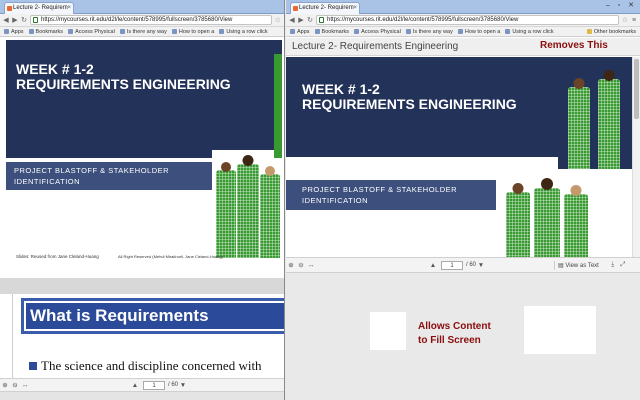  Describe the element at coordinates (574, 45) in the screenshot. I see `removes-this-label: Removes This` at that location.